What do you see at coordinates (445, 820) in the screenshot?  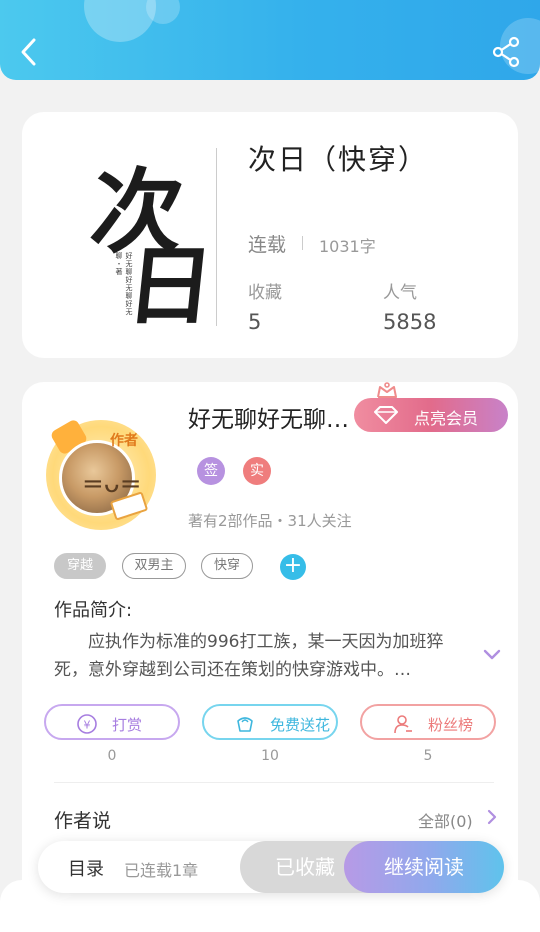 I see `author-say-all-link: 全部(0)` at bounding box center [445, 820].